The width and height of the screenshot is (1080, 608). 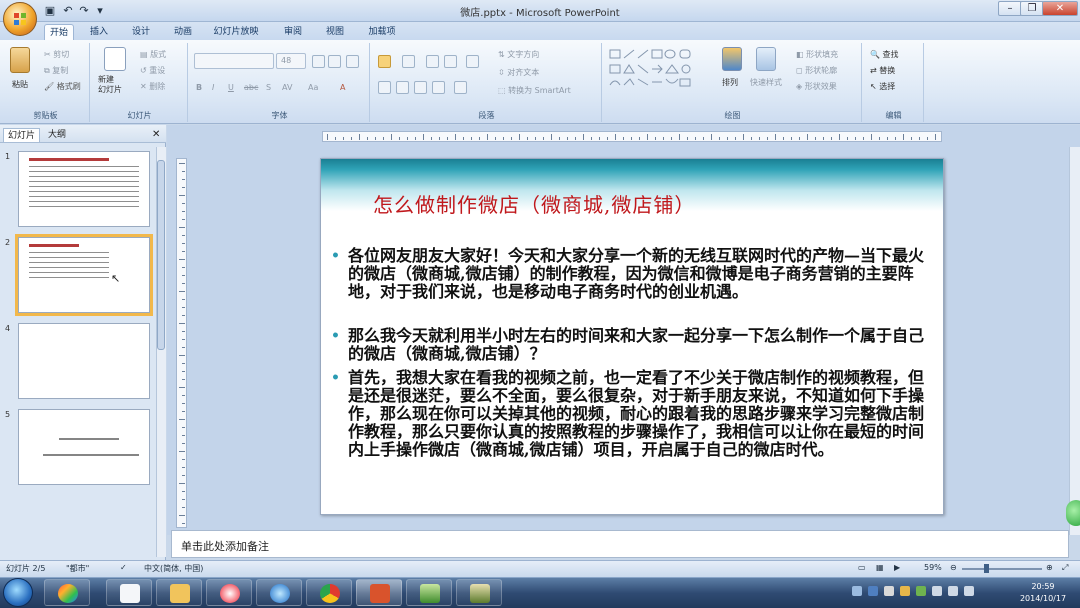 I want to click on cut-button: ✂ 剪切, so click(x=56, y=54).